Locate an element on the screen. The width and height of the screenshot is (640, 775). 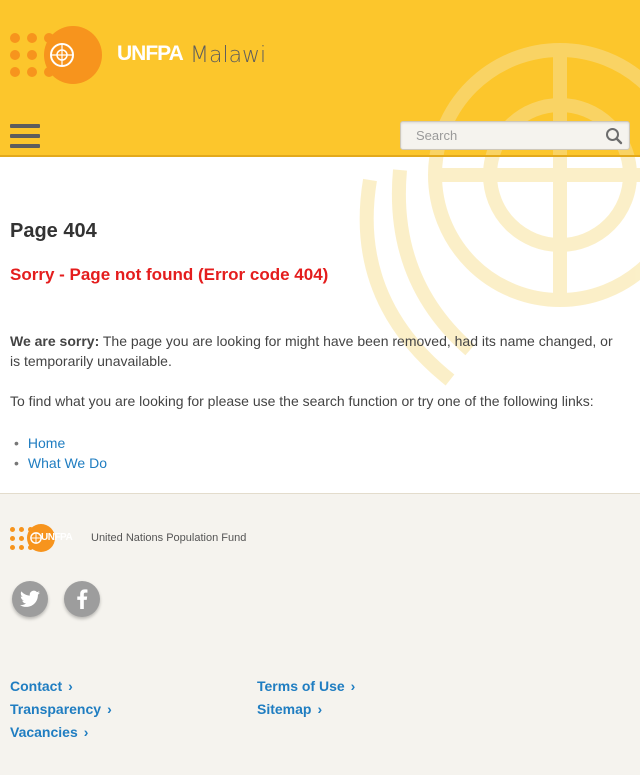
footer-logo-wordmark: UNFPA is located at coordinates (57, 537).